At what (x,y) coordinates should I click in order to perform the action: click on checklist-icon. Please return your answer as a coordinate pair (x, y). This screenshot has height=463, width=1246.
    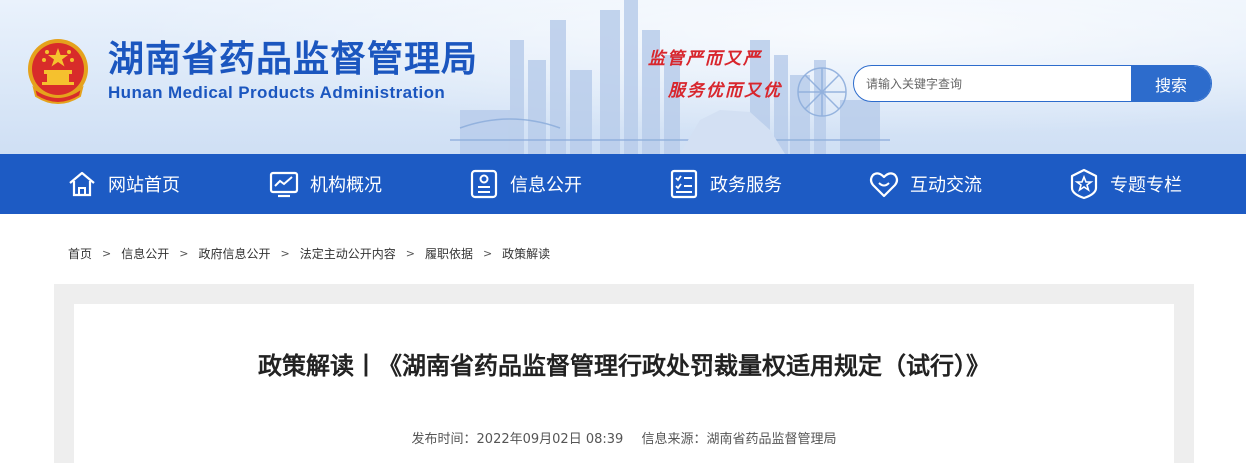
    Looking at the image, I should click on (684, 184).